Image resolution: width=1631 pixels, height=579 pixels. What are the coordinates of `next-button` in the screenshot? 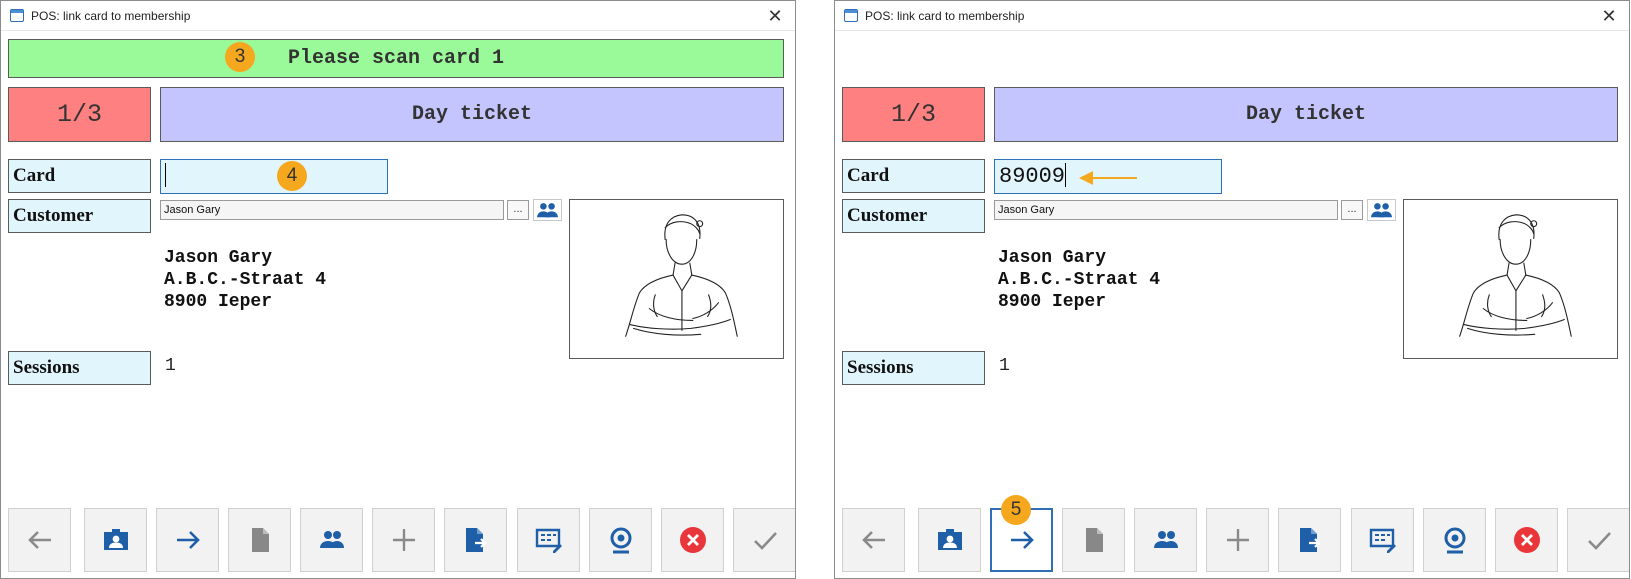 It's located at (187, 540).